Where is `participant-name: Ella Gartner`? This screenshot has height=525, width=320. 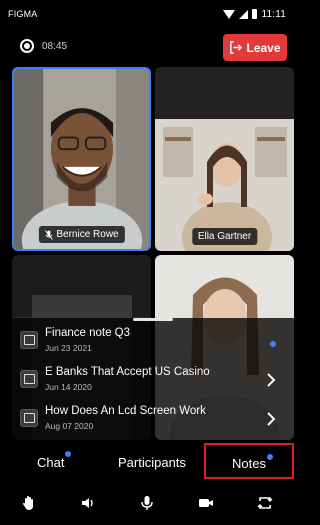
participant-name: Ella Gartner is located at coordinates (224, 236).